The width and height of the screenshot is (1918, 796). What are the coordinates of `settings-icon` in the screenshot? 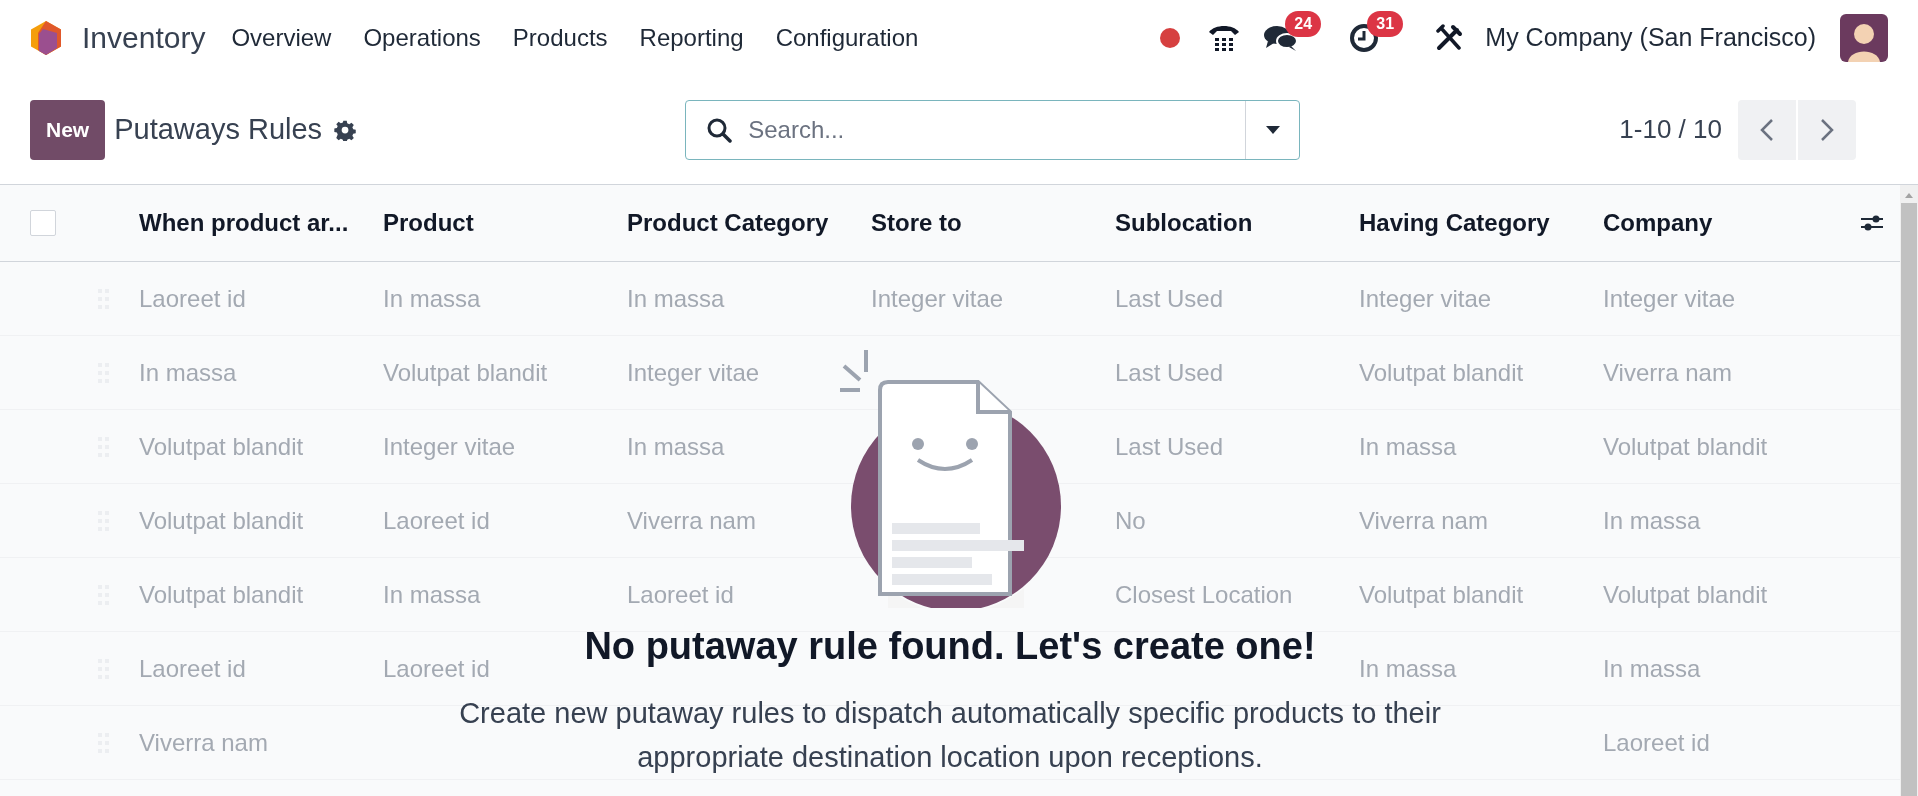 It's located at (345, 129).